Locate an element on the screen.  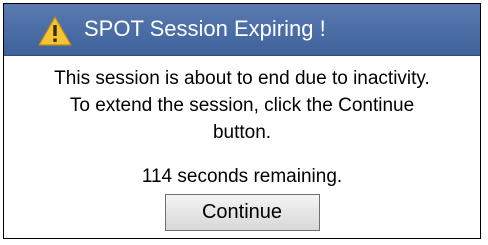
warning-triangle-icon is located at coordinates (55, 31).